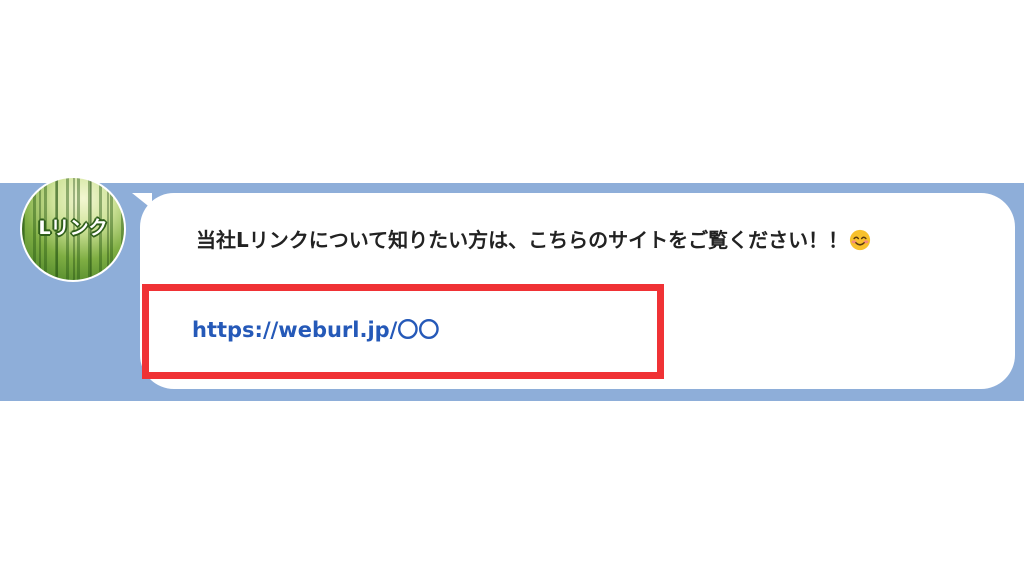 The height and width of the screenshot is (576, 1024). What do you see at coordinates (315, 330) in the screenshot?
I see `website-link: https://weburl.jp/〇〇` at bounding box center [315, 330].